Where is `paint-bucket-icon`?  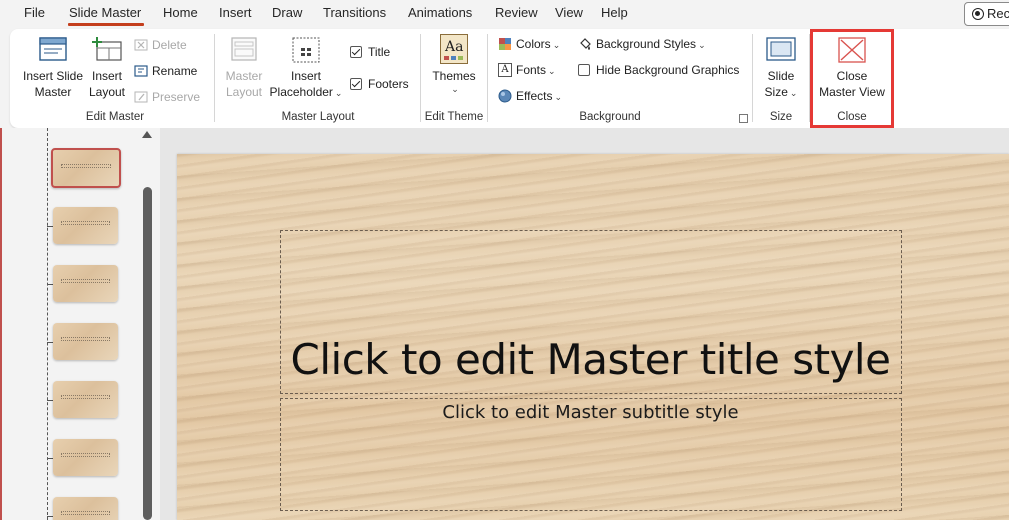
paint-bucket-icon is located at coordinates (585, 43).